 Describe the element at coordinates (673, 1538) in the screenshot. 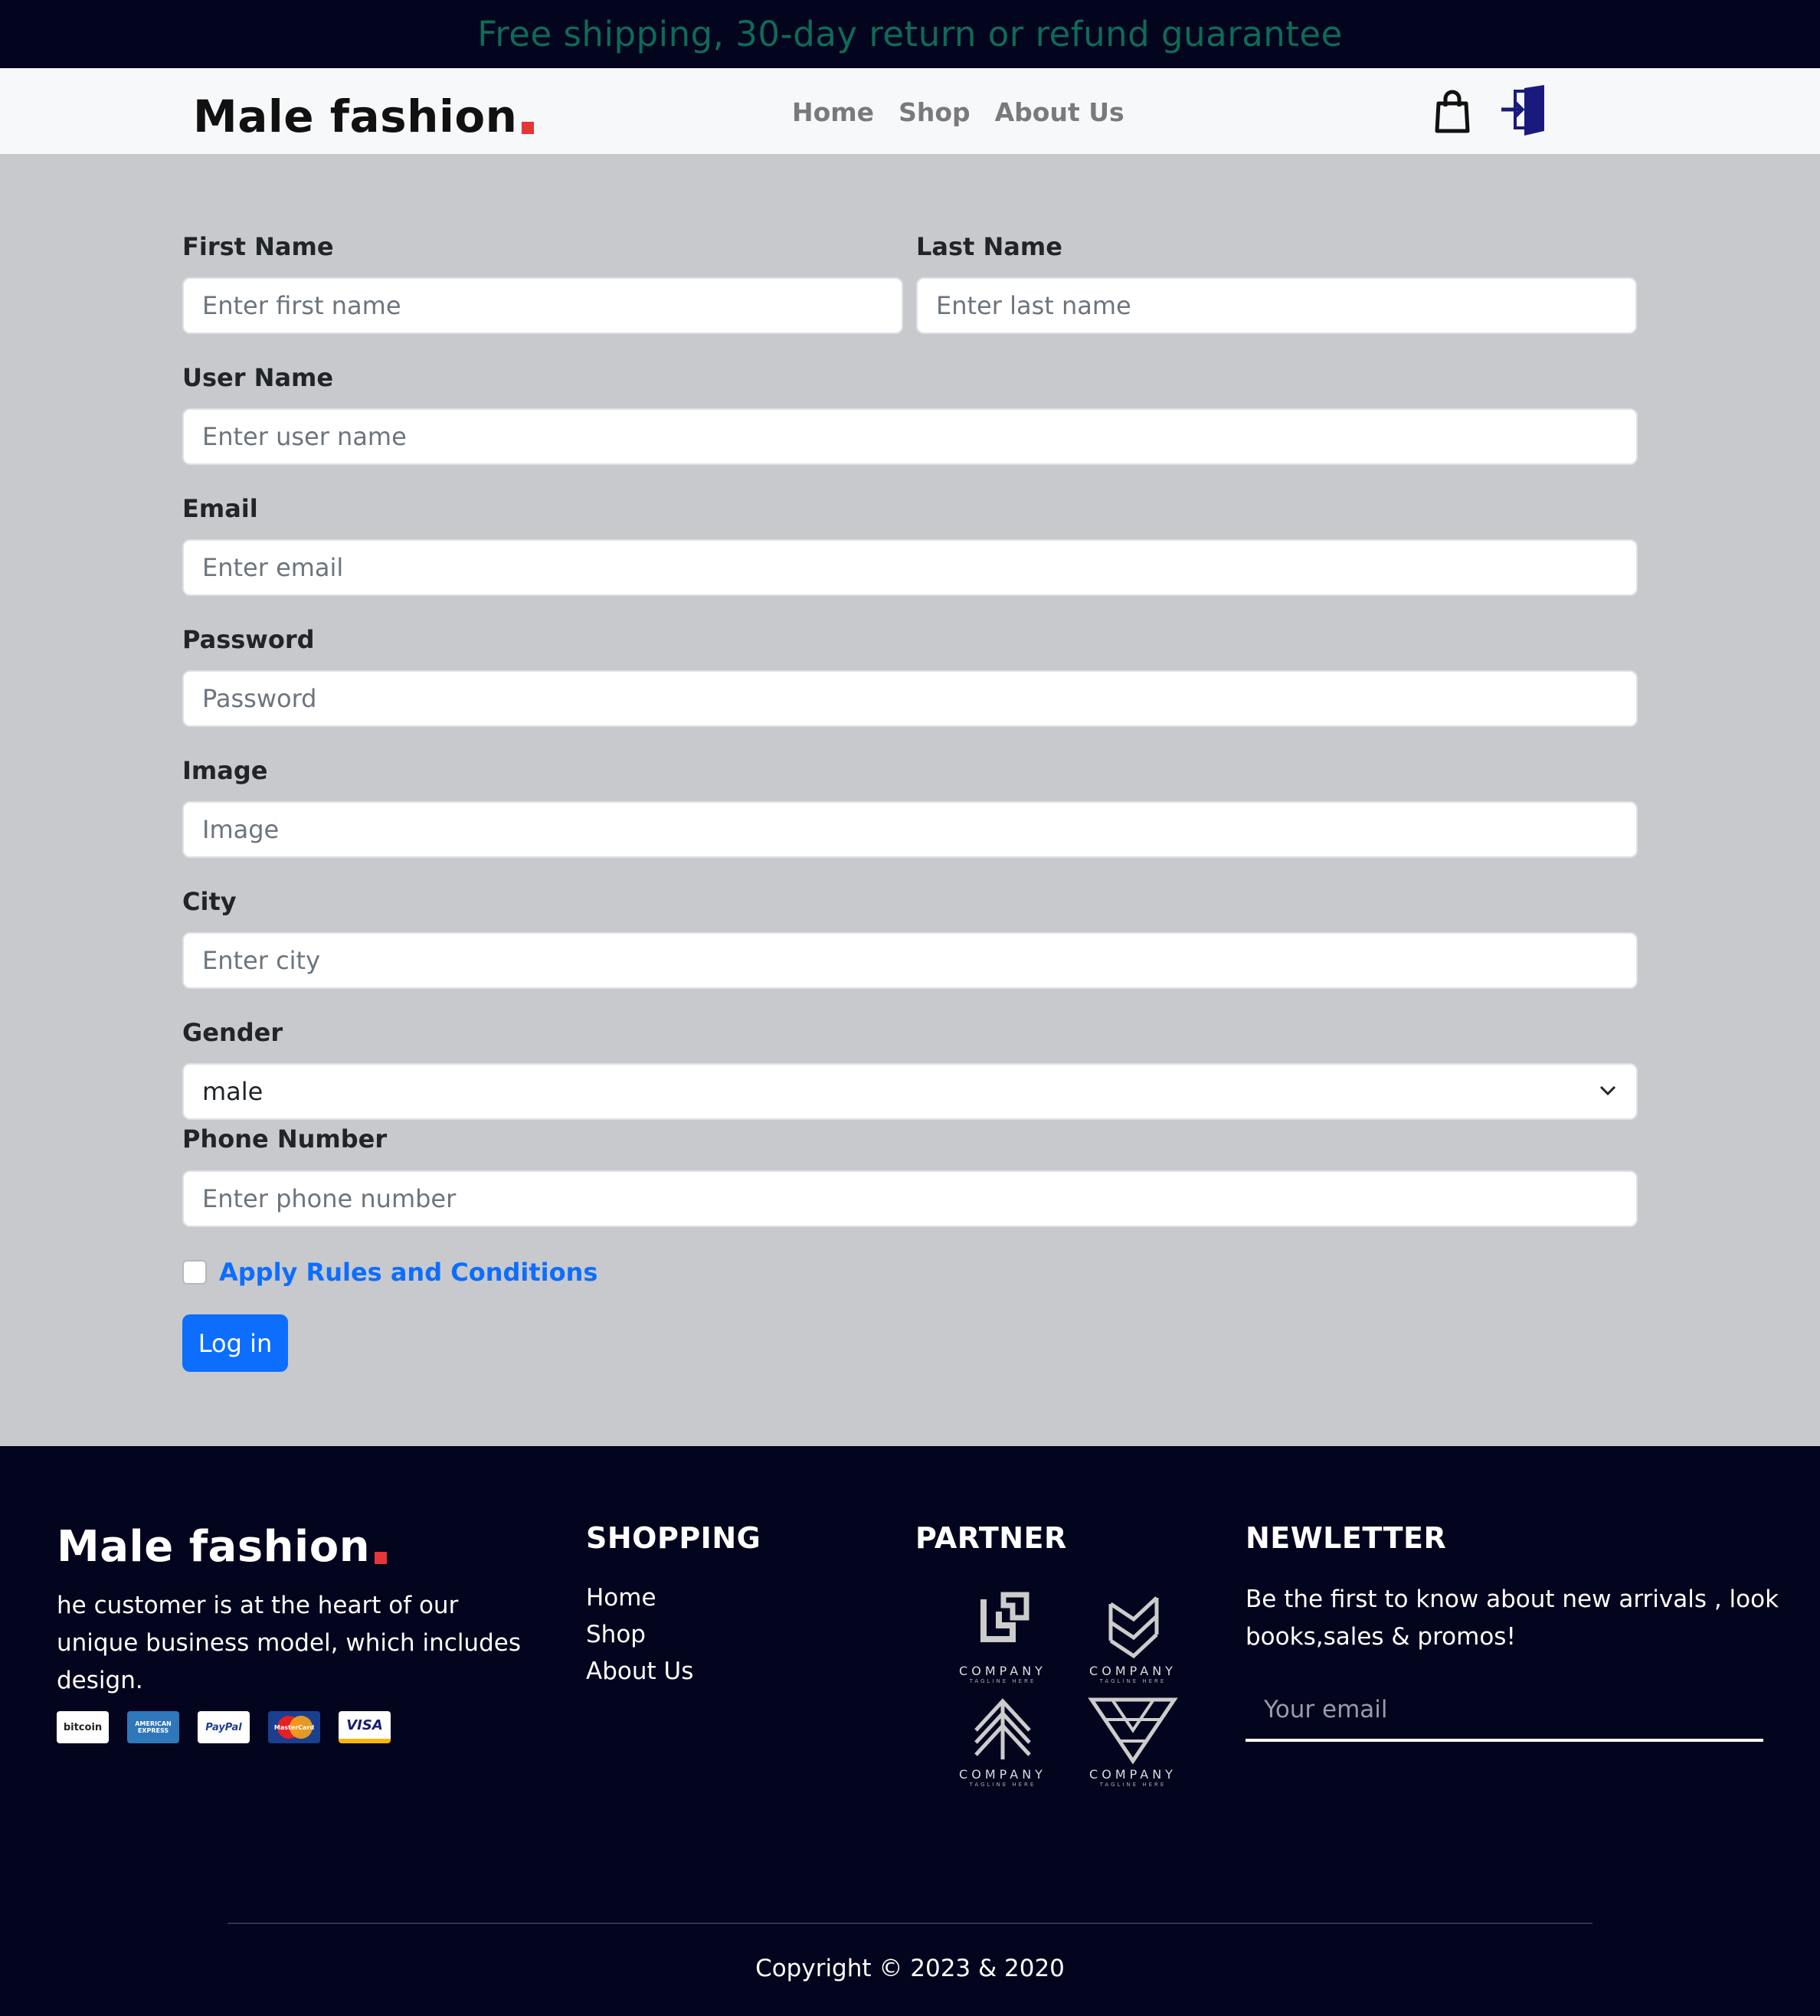

I see `shopping-heading: SHOPPING` at that location.